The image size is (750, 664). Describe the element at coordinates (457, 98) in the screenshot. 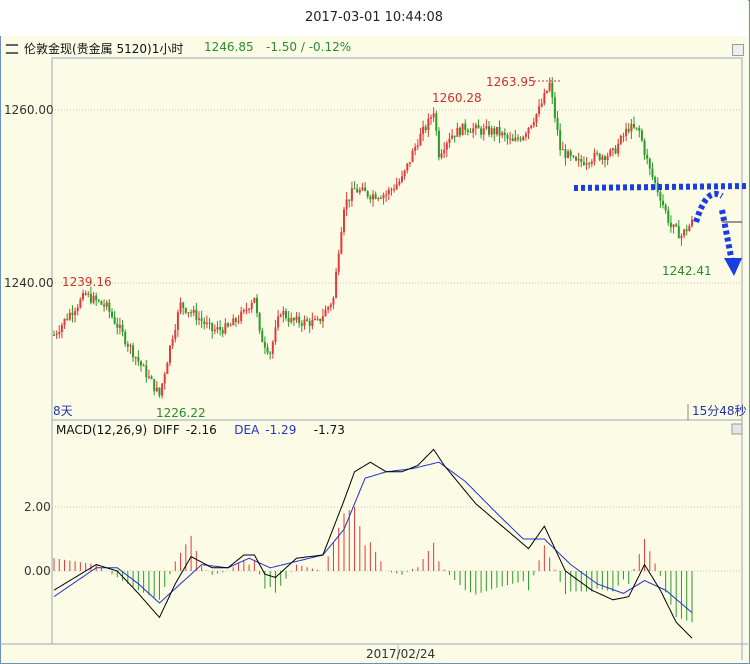

I see `annotation-high-1260: 1260.28` at that location.